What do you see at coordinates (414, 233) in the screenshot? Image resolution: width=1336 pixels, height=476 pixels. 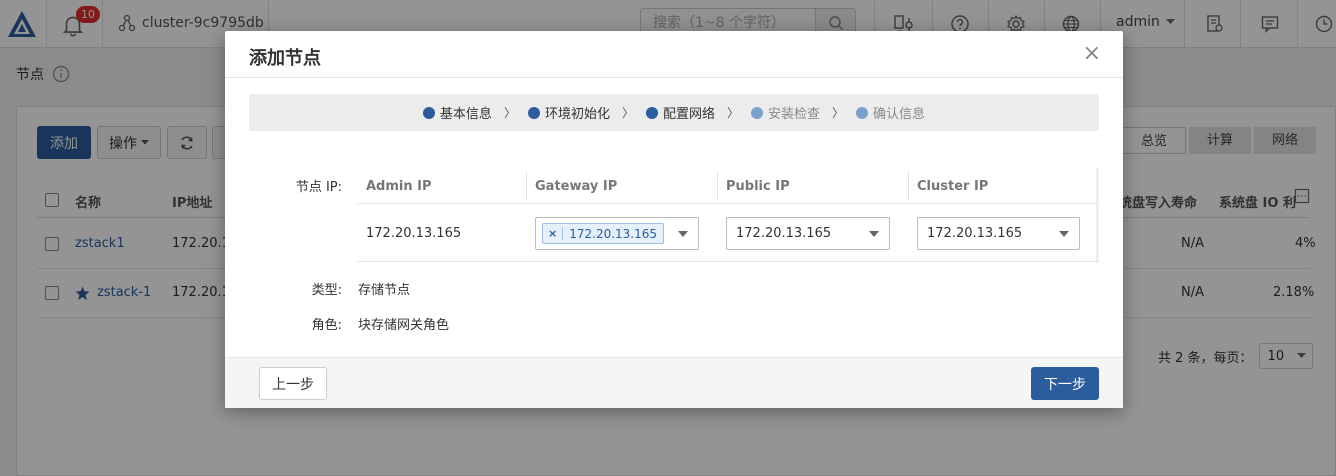 I see `admin-ip-value: 172.20.13.165` at bounding box center [414, 233].